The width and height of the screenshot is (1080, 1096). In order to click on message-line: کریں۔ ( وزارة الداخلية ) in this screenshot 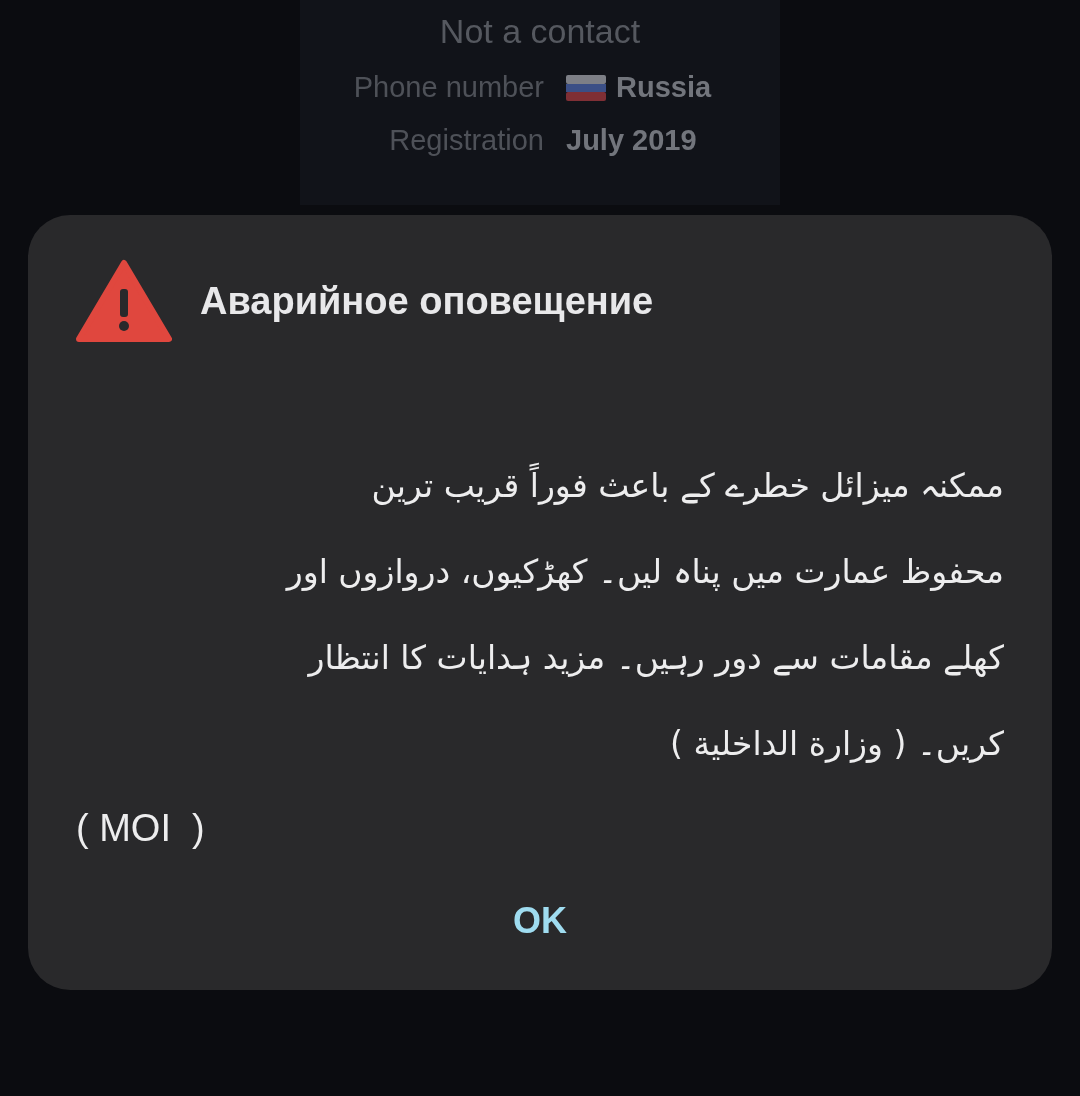, I will do `click(836, 744)`.